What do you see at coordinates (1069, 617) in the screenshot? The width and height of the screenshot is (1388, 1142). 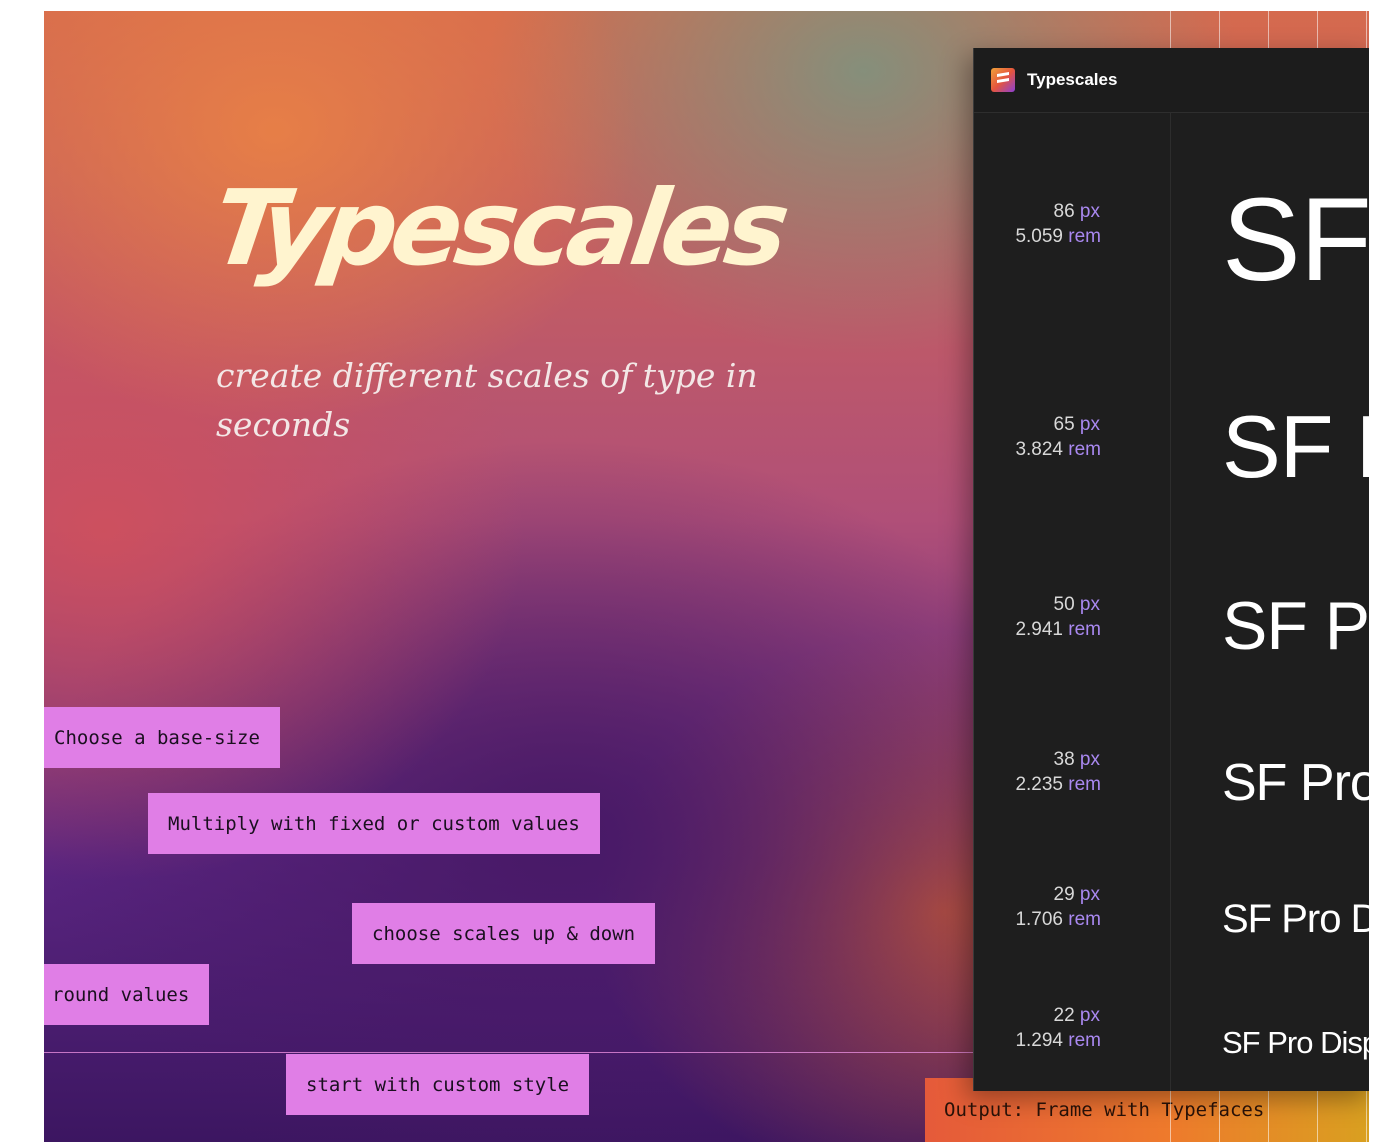 I see `size-label-50: 50 px 2.941 rem` at bounding box center [1069, 617].